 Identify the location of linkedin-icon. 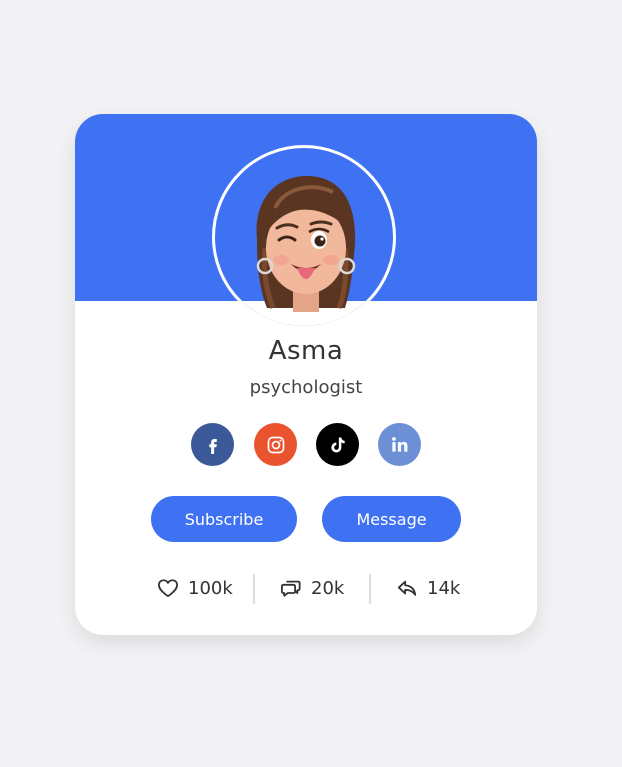
(400, 444).